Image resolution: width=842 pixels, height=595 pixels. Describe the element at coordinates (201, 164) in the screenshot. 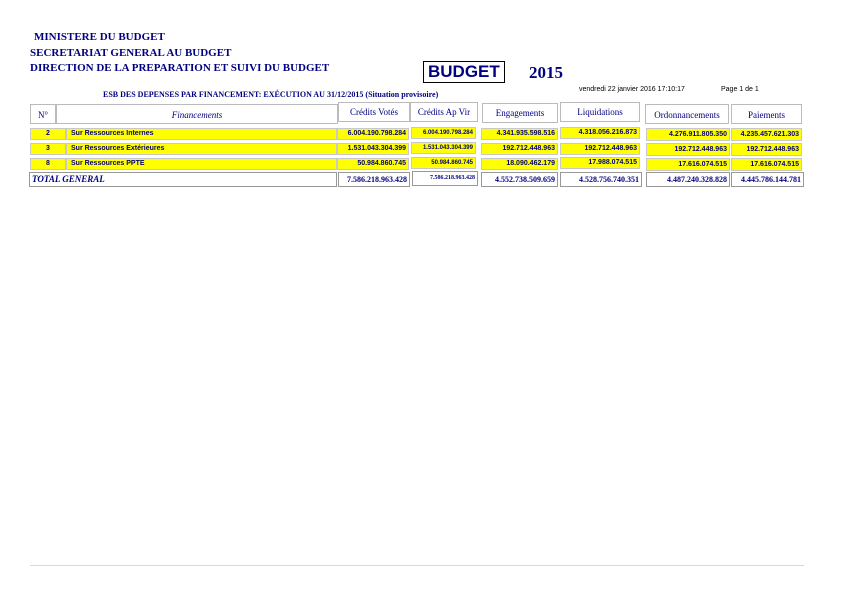

I see `row-label: Sur Ressources PPTE` at that location.